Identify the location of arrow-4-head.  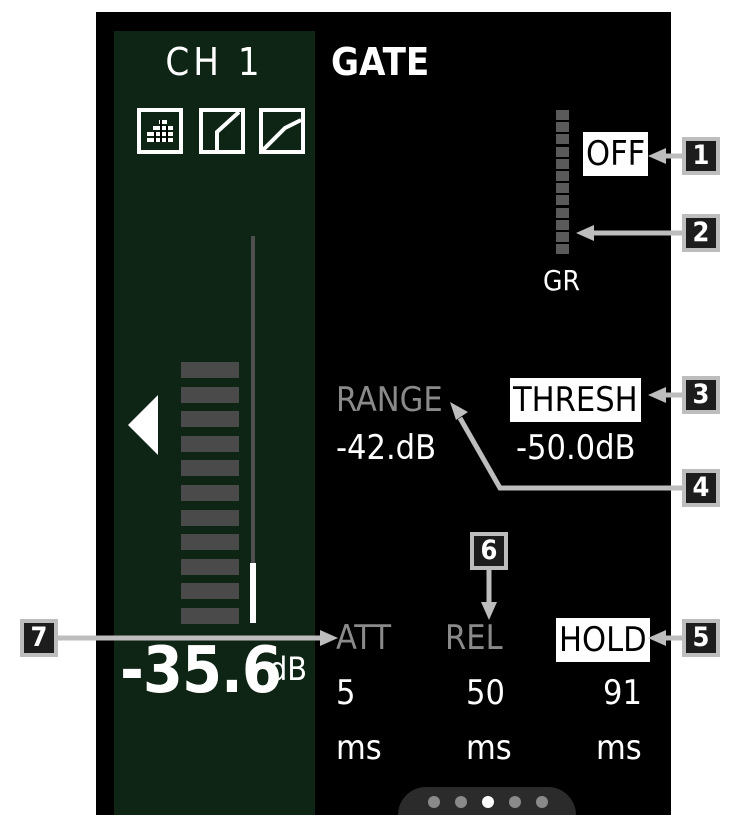
(459, 411).